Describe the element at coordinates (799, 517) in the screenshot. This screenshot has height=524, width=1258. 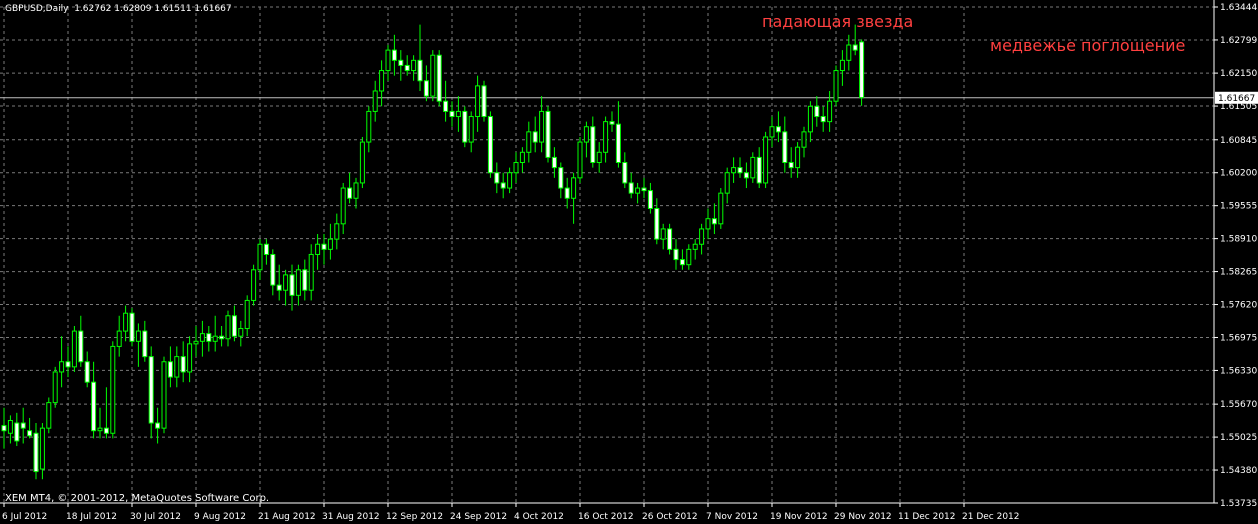
I see `x-tick-label: 19 Nov 2012` at that location.